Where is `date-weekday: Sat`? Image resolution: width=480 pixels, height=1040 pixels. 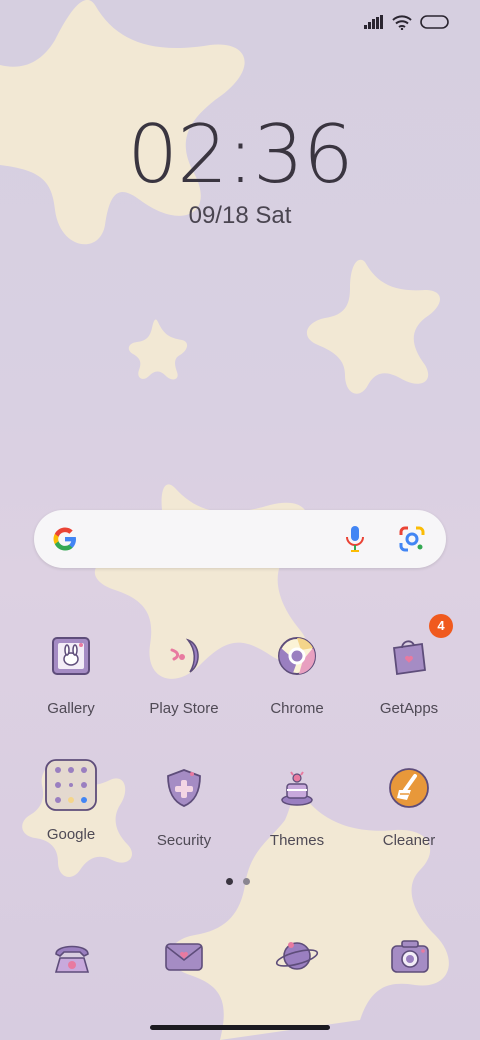 date-weekday: Sat is located at coordinates (273, 215).